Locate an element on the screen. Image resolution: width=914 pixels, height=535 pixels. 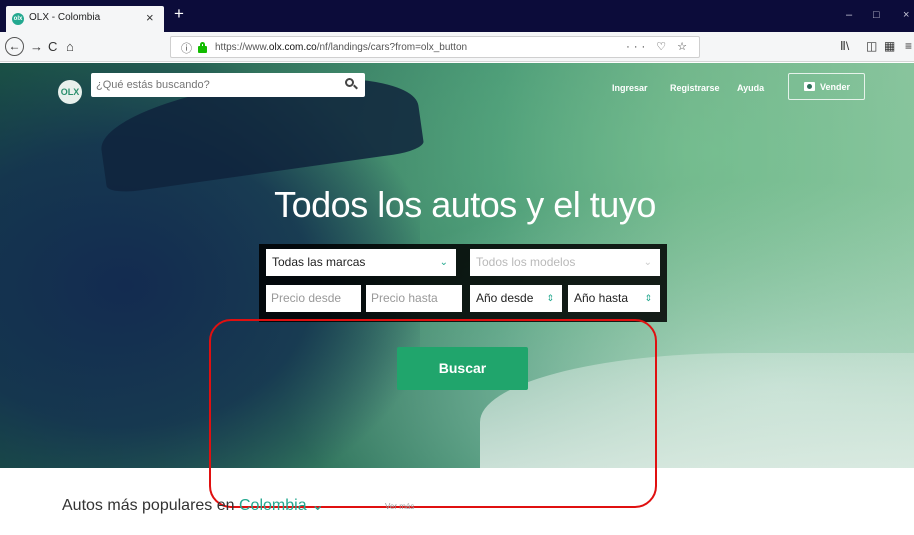
reload-button: C is located at coordinates (52, 46).